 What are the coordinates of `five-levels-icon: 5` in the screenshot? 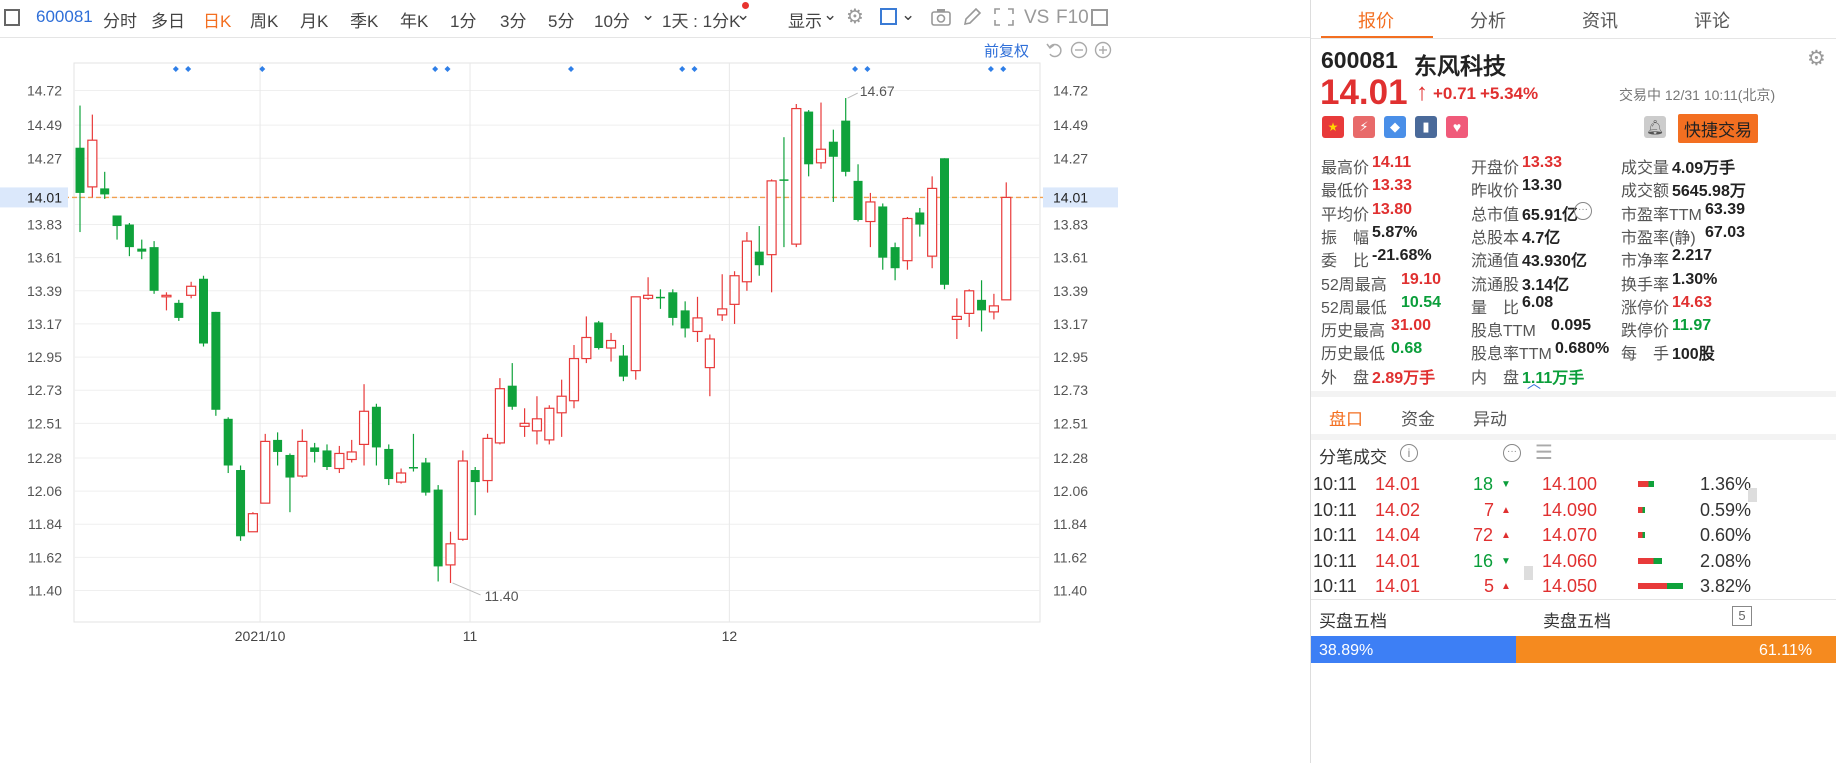 It's located at (1742, 616).